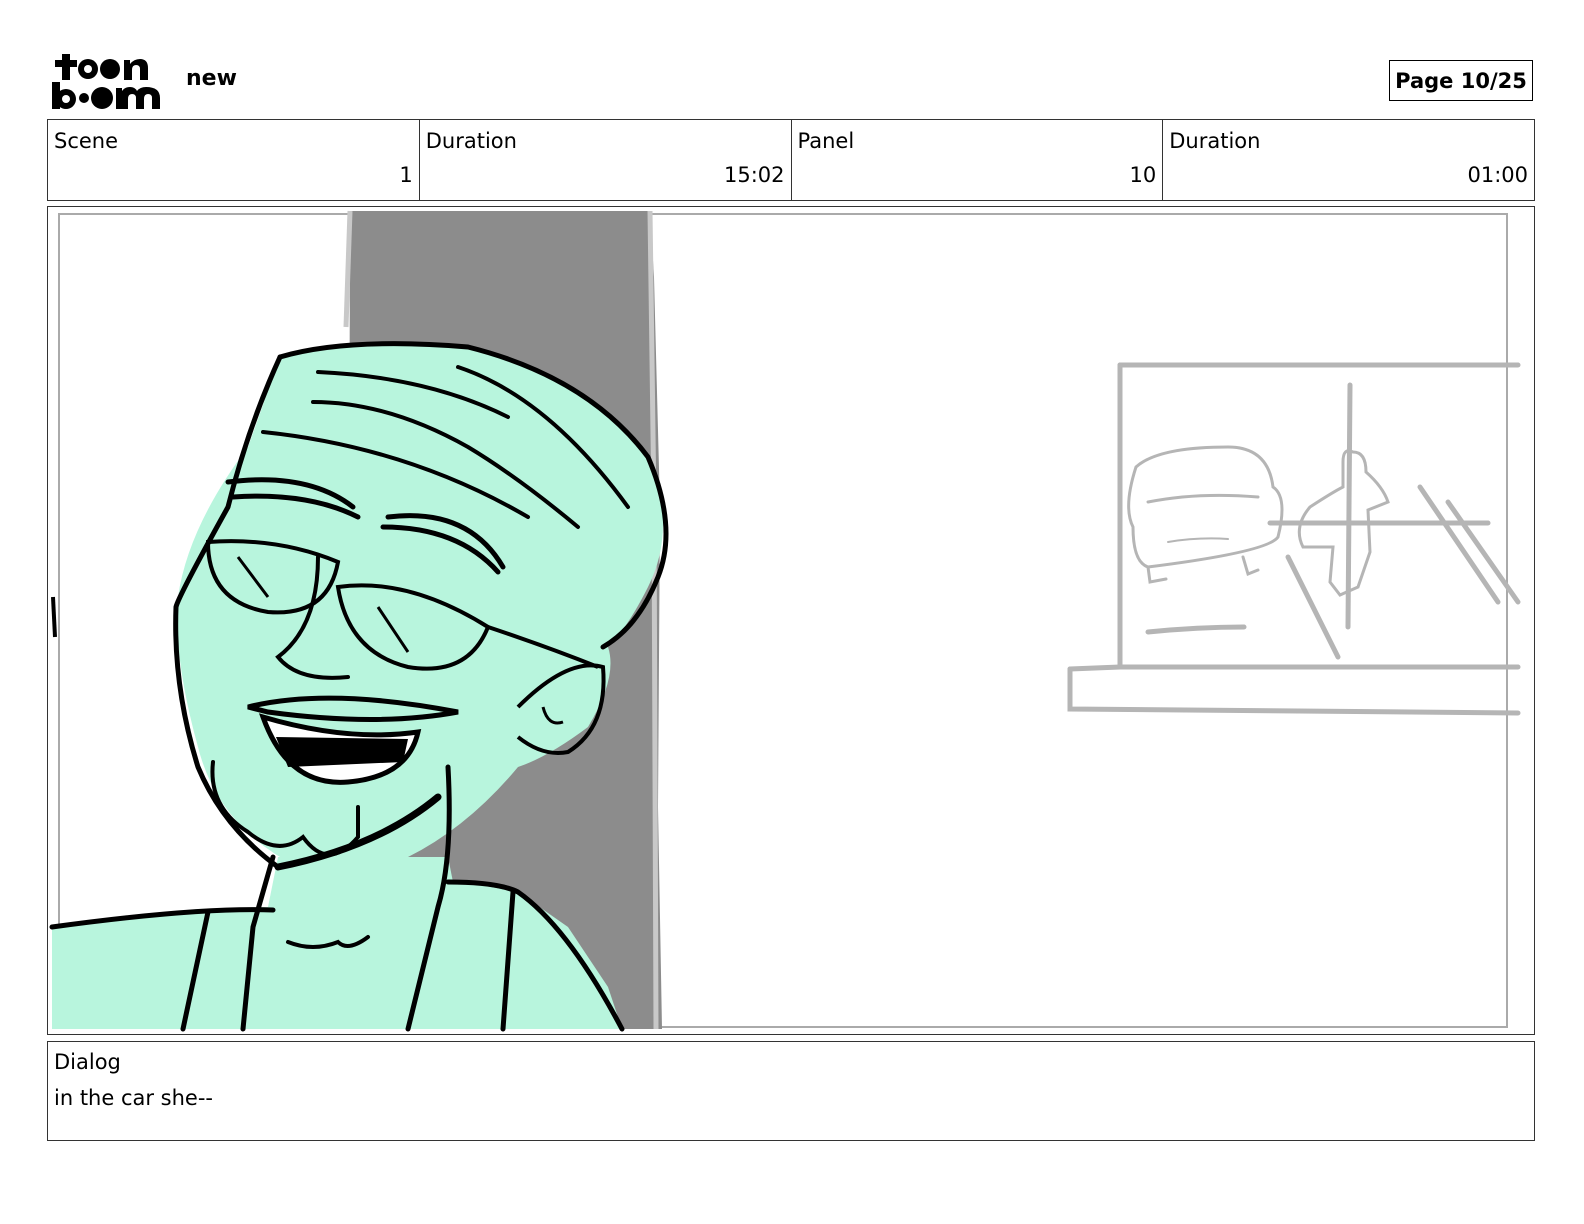  Describe the element at coordinates (791, 1091) in the screenshot. I see `dialog-box: Dialog in the car she--` at that location.